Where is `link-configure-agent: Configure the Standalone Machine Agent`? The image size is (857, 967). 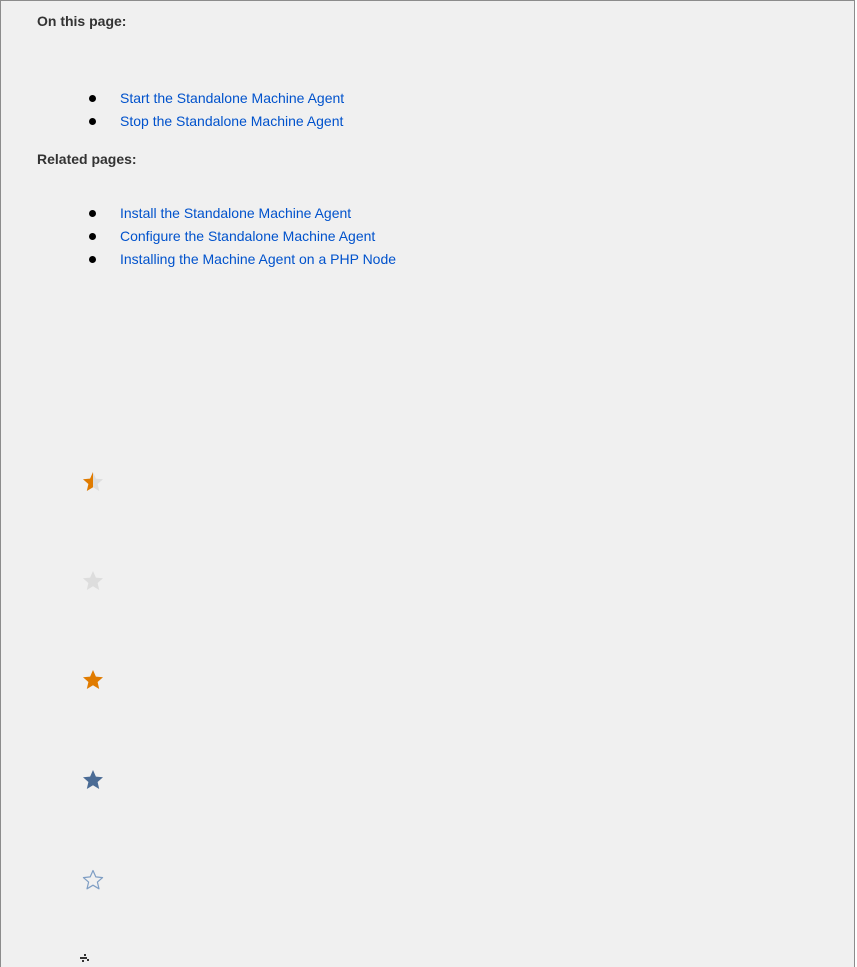
link-configure-agent: Configure the Standalone Machine Agent is located at coordinates (247, 236).